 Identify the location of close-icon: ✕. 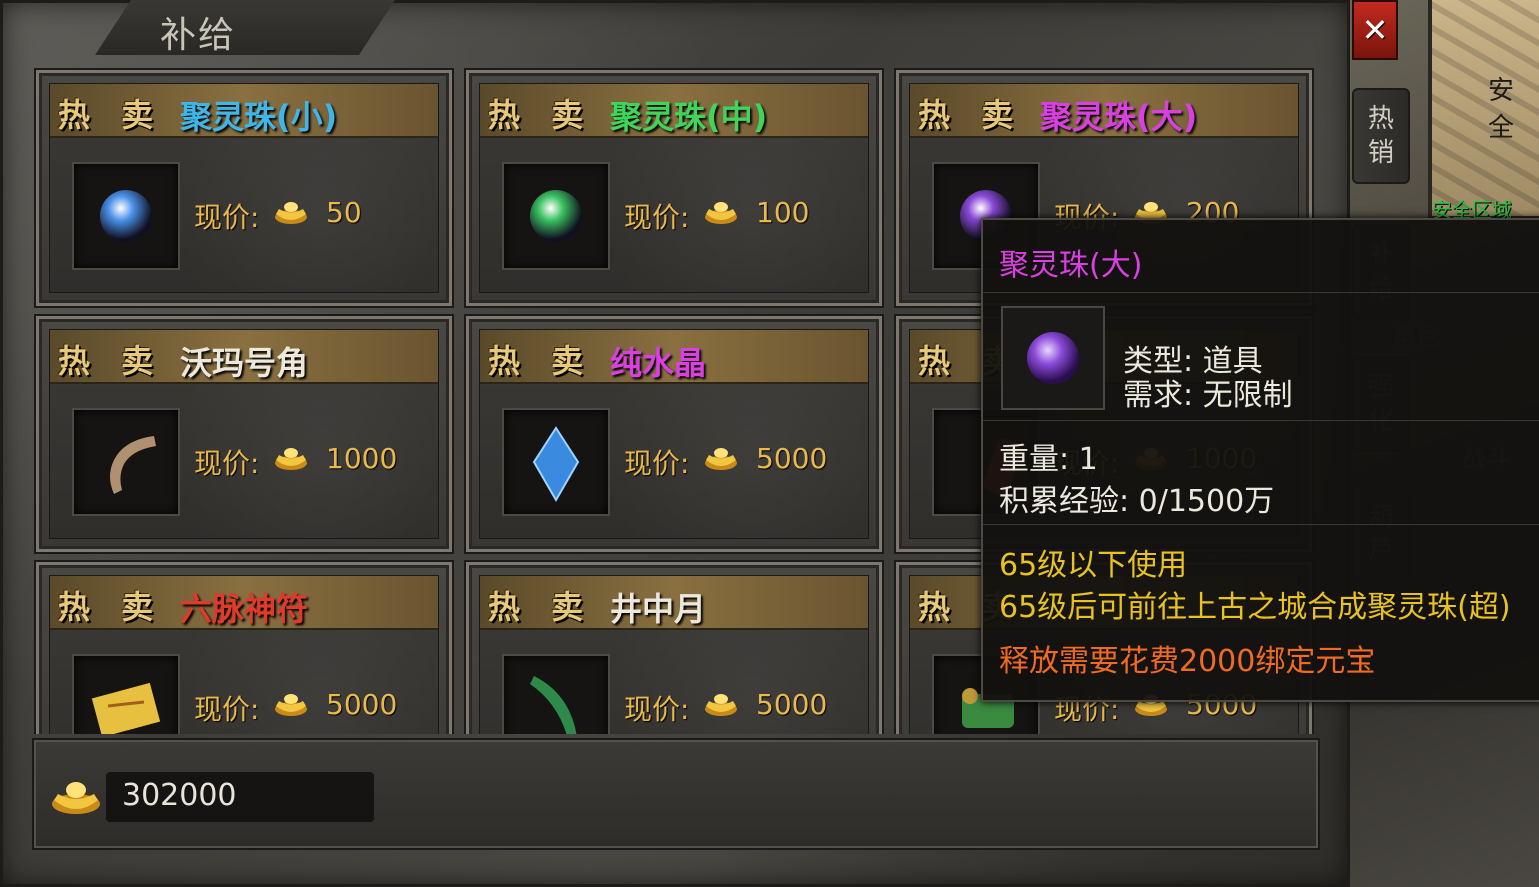
(1375, 30).